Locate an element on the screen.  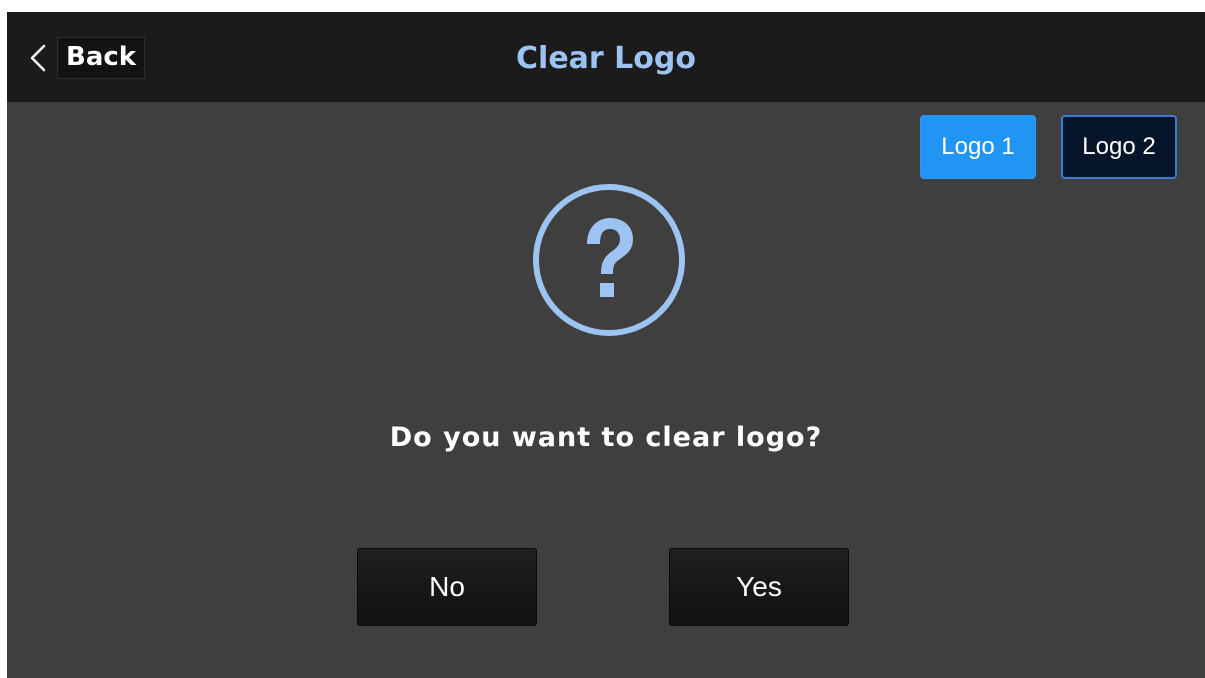
yes-button: Yes is located at coordinates (759, 587).